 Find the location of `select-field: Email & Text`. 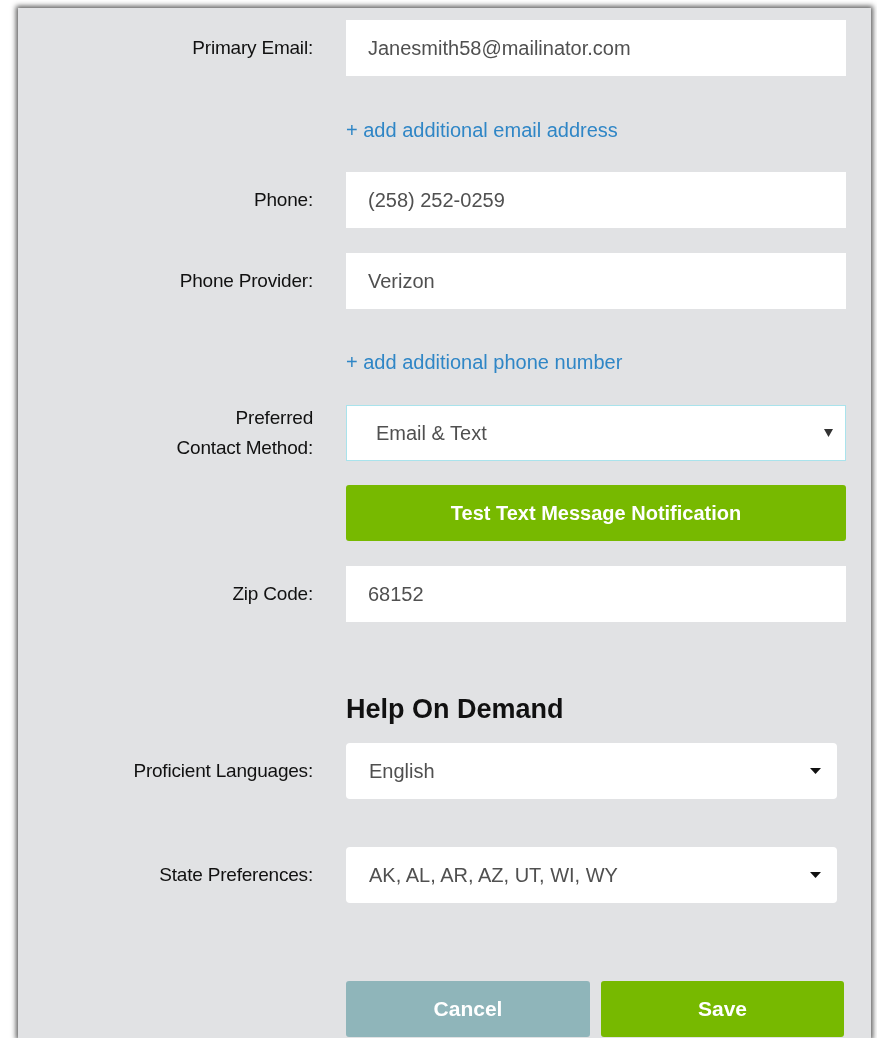

select-field: Email & Text is located at coordinates (596, 433).